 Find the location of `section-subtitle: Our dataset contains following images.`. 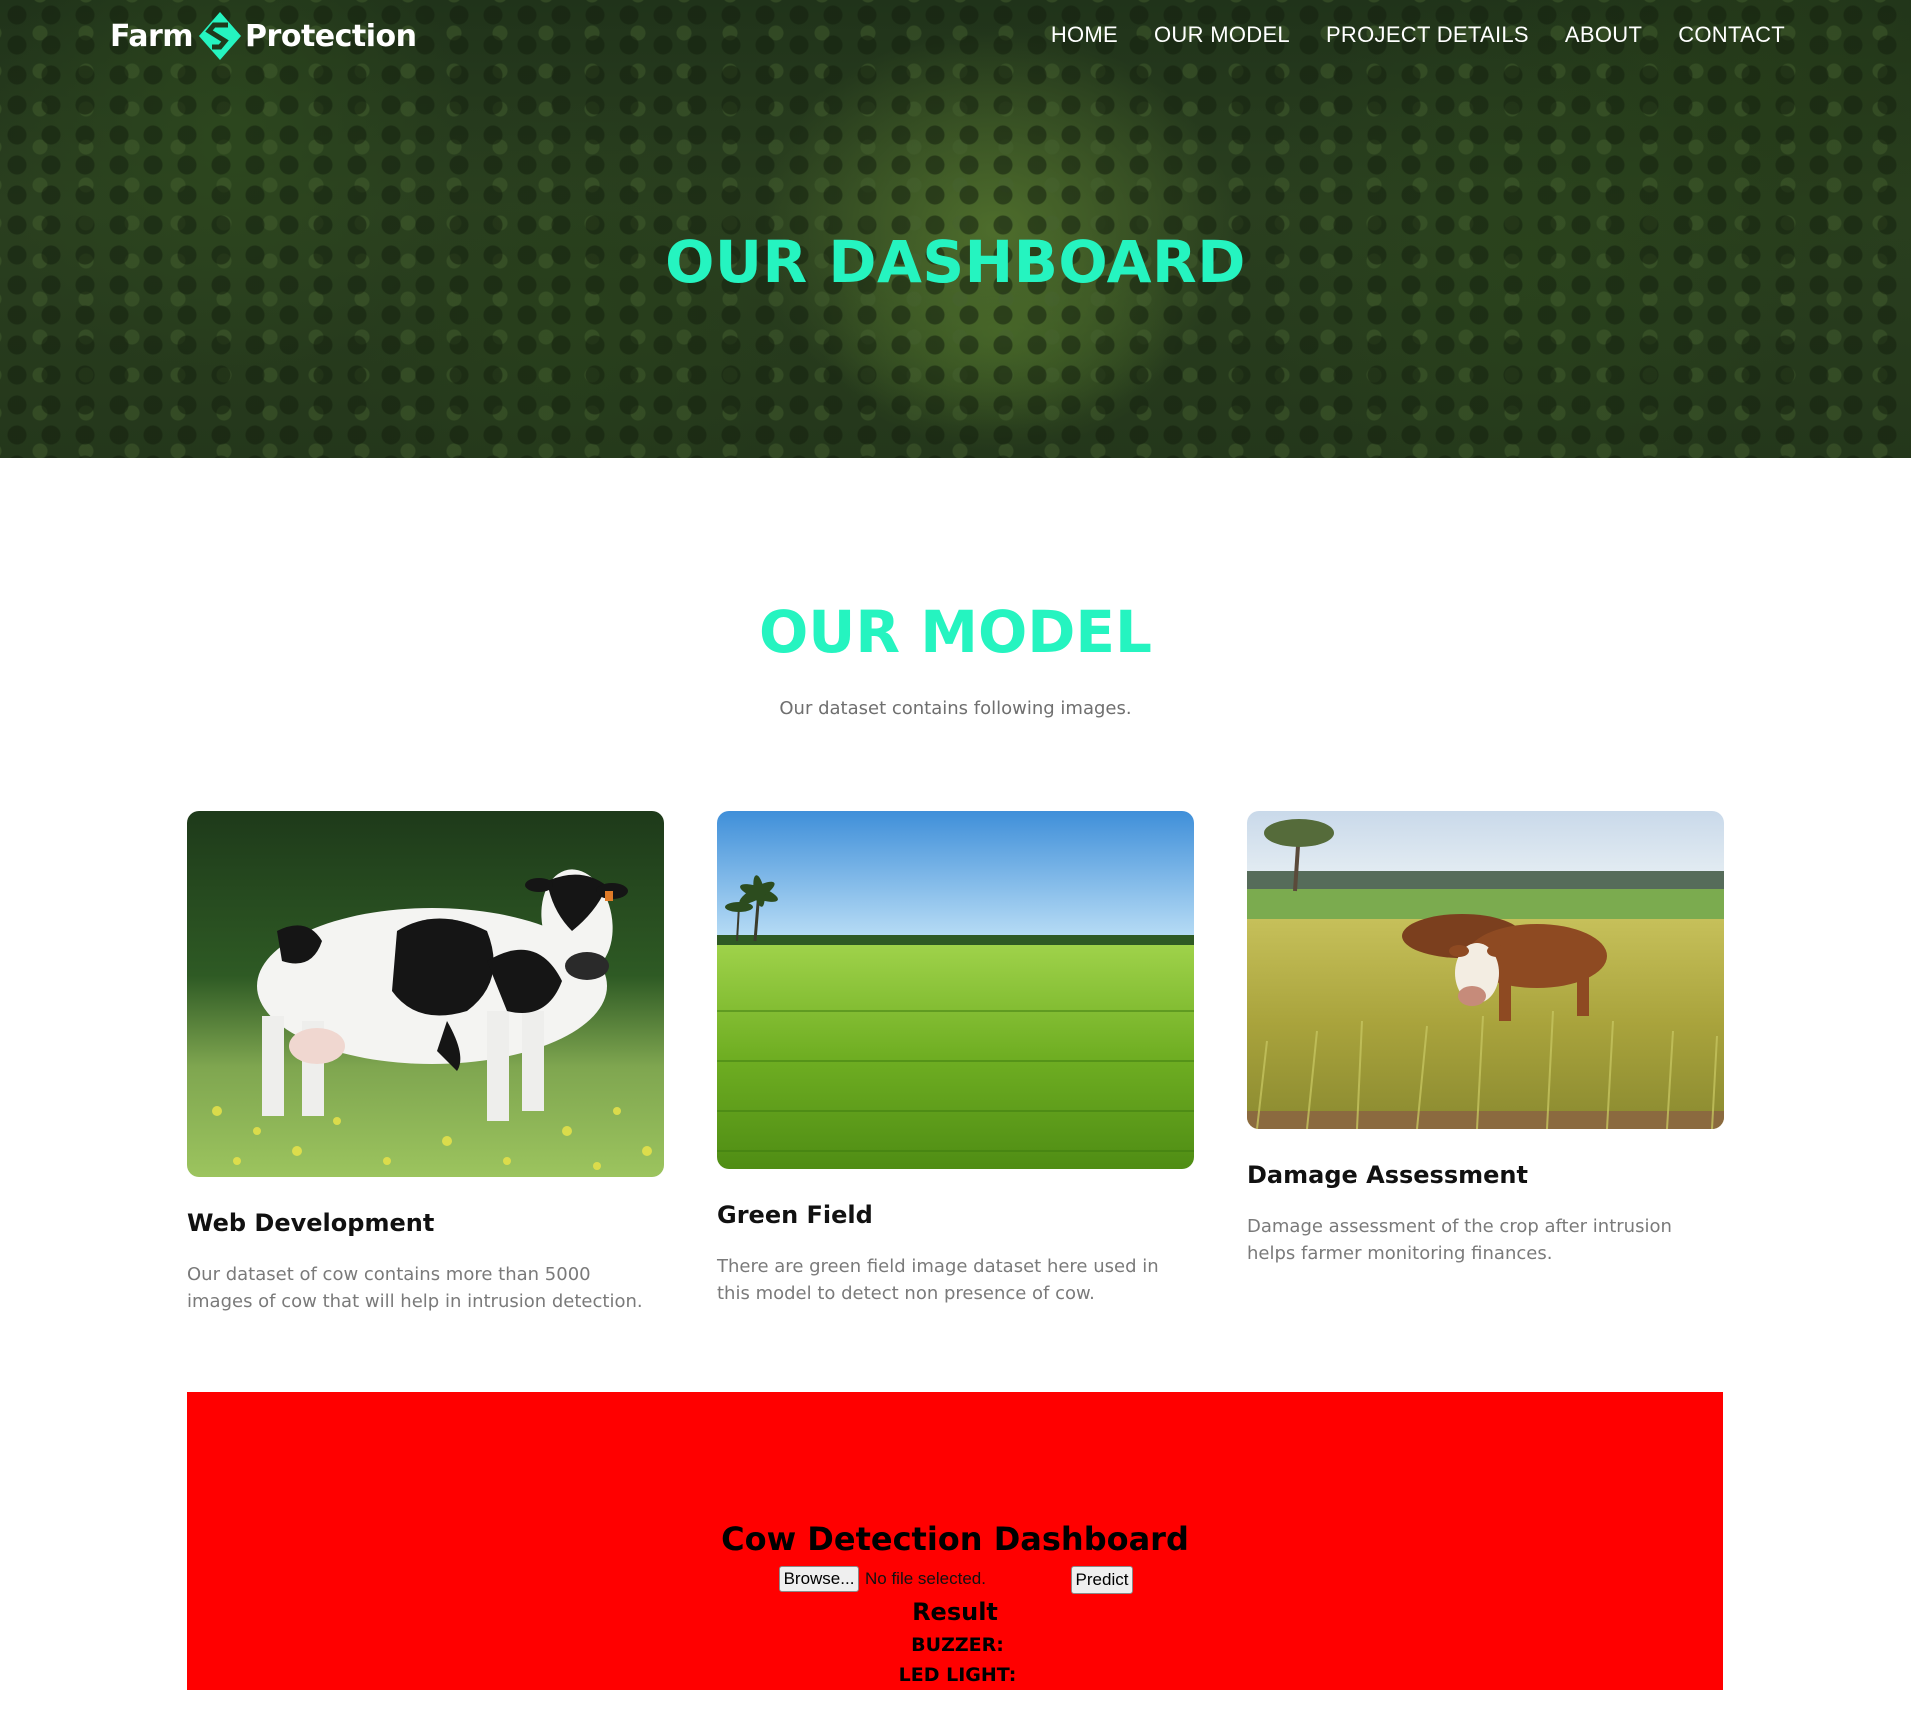

section-subtitle: Our dataset contains following images. is located at coordinates (955, 708).